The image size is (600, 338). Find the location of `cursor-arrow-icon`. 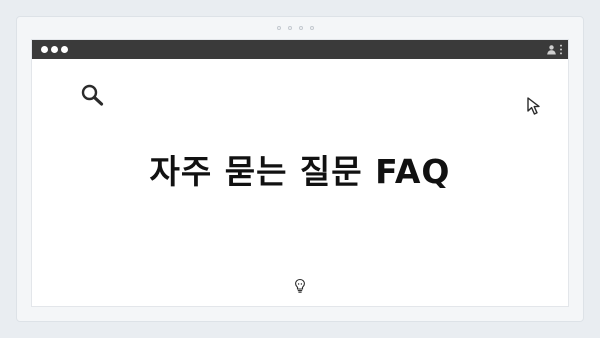

cursor-arrow-icon is located at coordinates (533, 106).